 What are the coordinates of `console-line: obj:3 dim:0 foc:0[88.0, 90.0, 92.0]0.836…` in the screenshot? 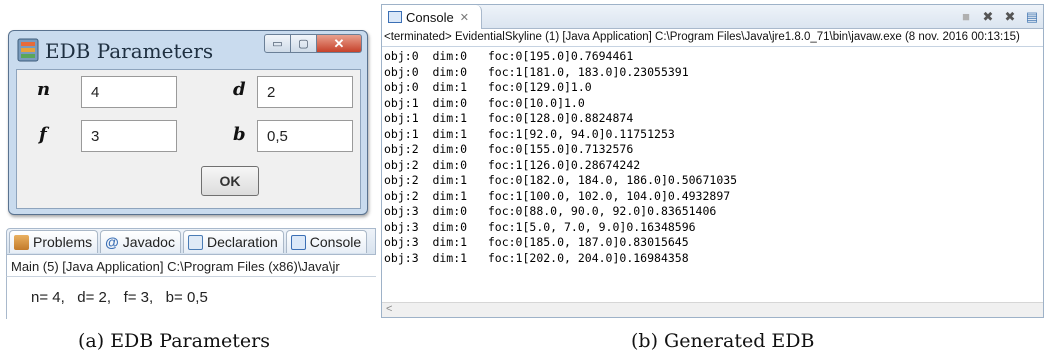 It's located at (550, 211).